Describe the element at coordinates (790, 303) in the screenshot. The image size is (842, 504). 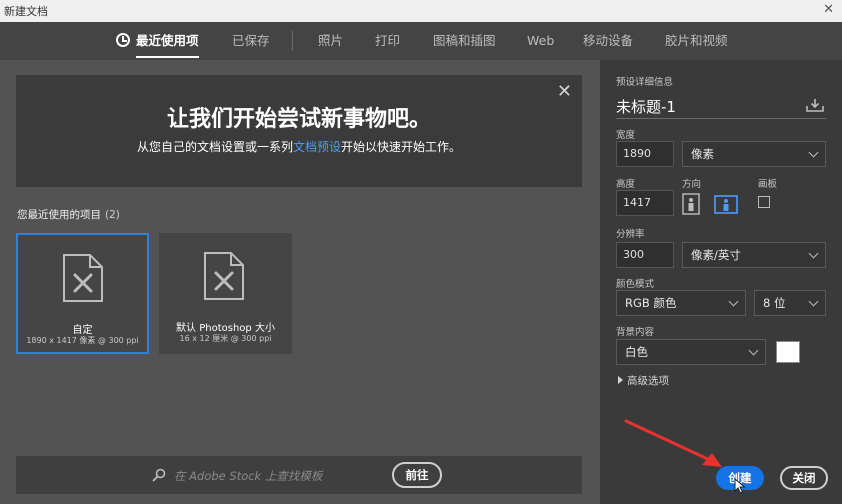
I see `bit-depth-select: 8 位` at that location.